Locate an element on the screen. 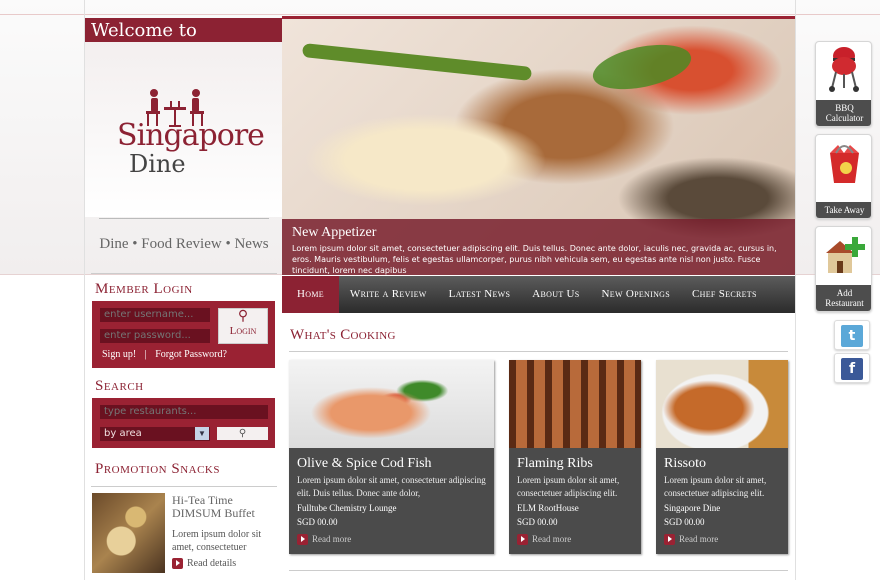  tagline: Dine • Food Review • News is located at coordinates (184, 244).